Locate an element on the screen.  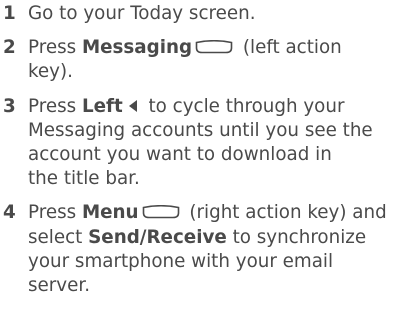
step-text: Go to your Today screen. is located at coordinates (142, 13).